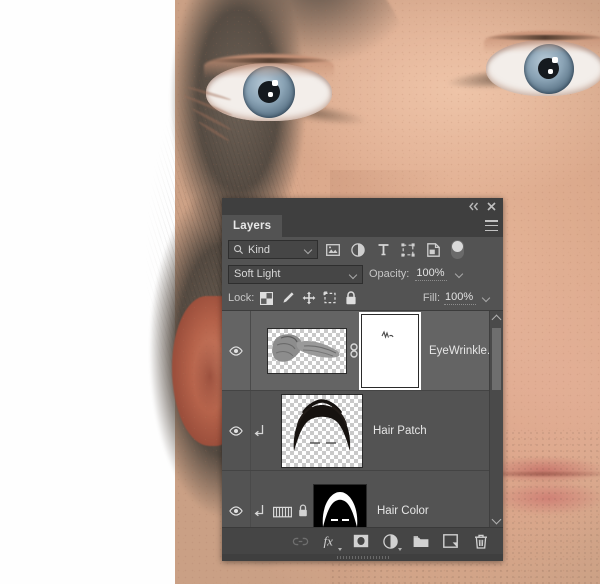 The image size is (600, 584). I want to click on layer-style-button: fx, so click(332, 542).